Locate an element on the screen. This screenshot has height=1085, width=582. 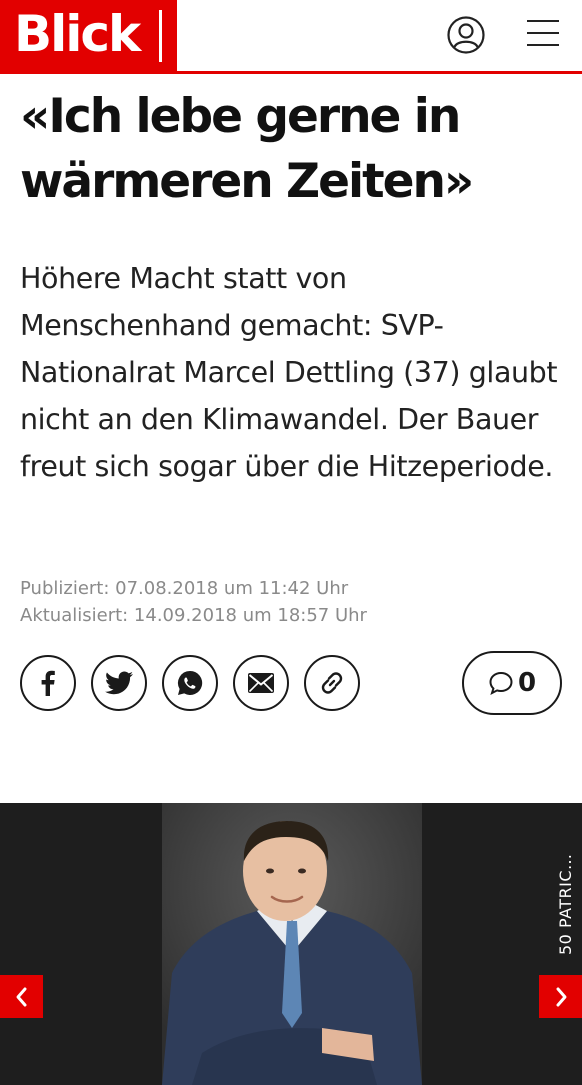
gallery-photo is located at coordinates (292, 944).